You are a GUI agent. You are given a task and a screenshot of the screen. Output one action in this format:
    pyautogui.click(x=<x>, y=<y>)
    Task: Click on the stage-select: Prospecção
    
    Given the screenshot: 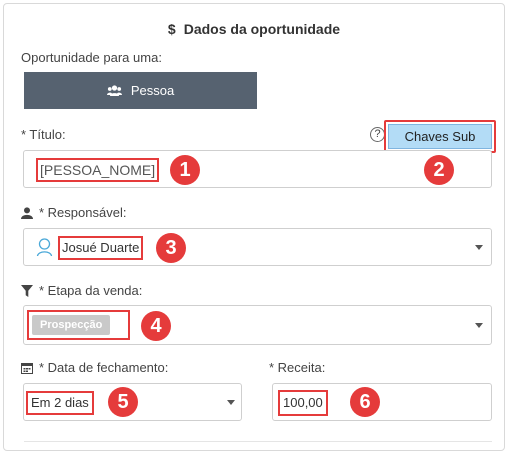 What is the action you would take?
    pyautogui.click(x=257, y=325)
    